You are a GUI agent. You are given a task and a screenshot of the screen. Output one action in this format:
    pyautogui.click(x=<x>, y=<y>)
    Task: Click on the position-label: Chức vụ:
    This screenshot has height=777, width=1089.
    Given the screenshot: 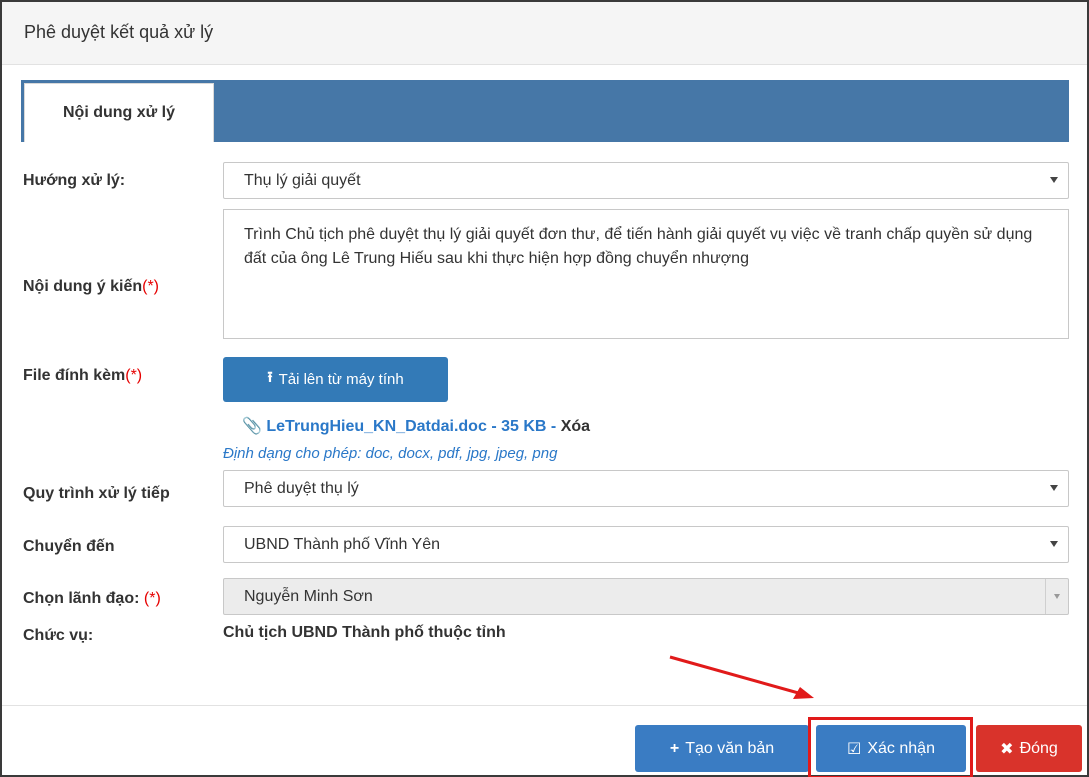 What is the action you would take?
    pyautogui.click(x=58, y=635)
    